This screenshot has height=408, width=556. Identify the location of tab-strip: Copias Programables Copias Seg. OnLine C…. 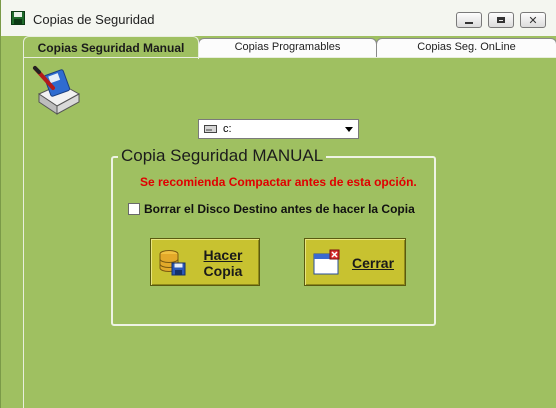
(289, 47).